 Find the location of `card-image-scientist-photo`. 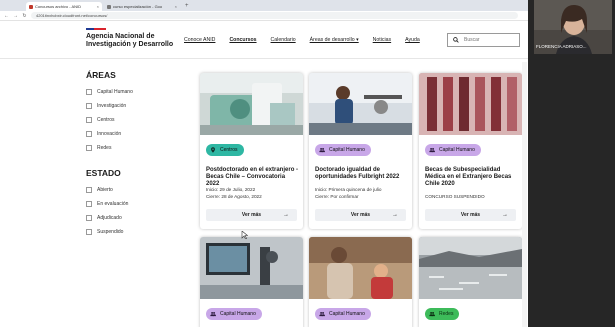

card-image-scientist-photo is located at coordinates (360, 104).